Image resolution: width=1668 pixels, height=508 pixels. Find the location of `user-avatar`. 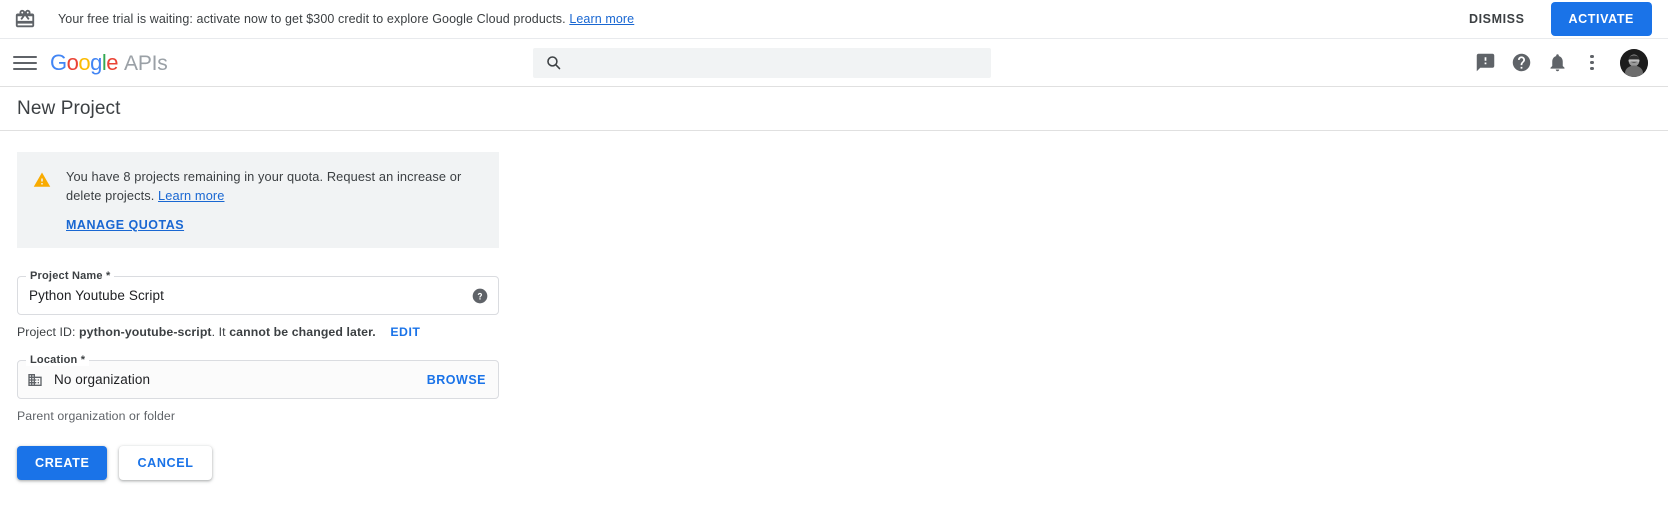

user-avatar is located at coordinates (1634, 62).